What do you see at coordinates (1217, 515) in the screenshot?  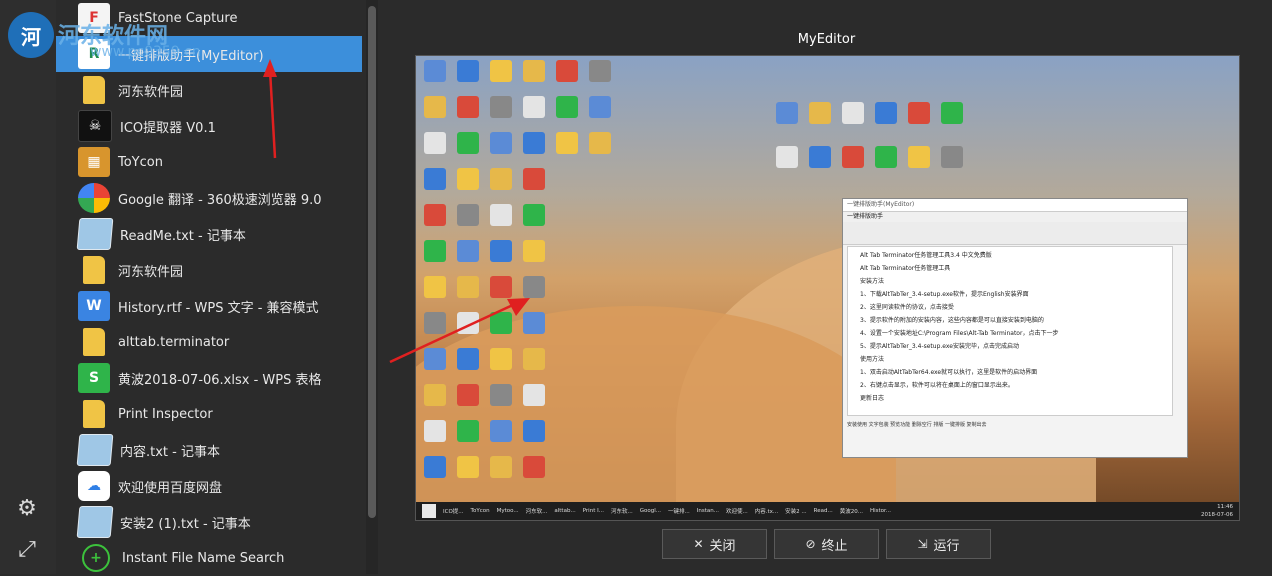 I see `clock-date: 2018-07-06` at bounding box center [1217, 515].